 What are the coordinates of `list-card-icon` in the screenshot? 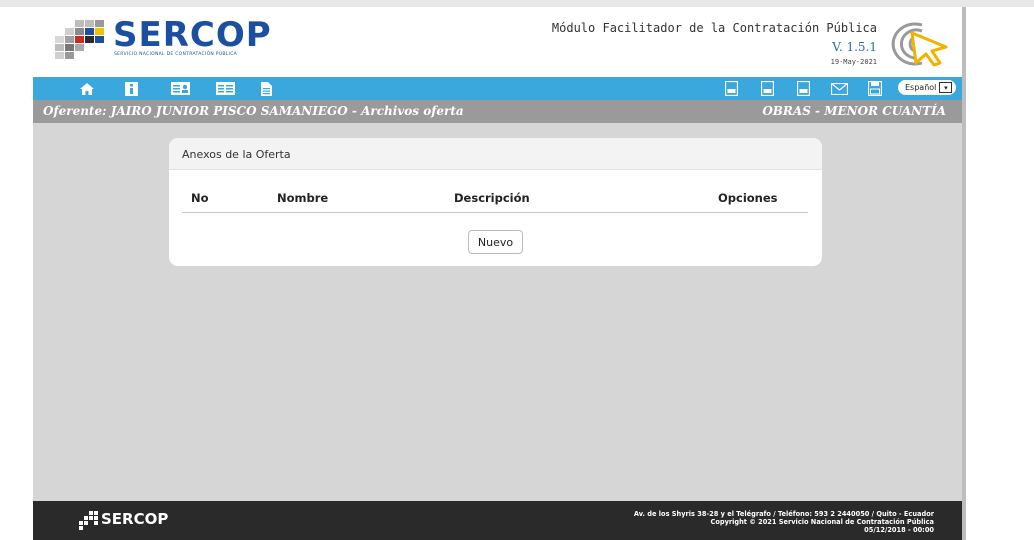 It's located at (225, 88).